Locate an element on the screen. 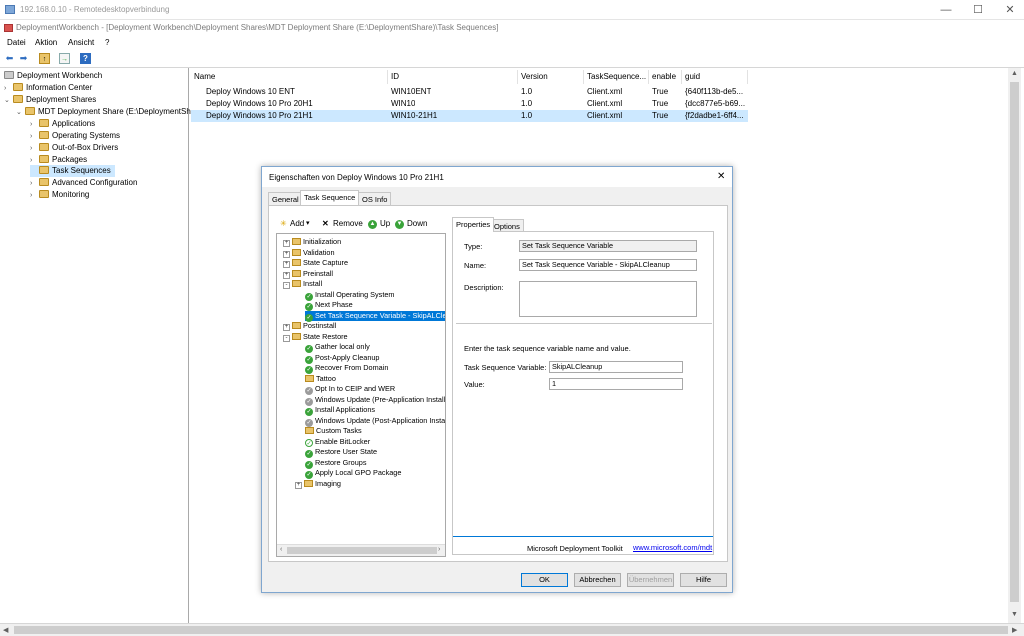 Image resolution: width=1024 pixels, height=636 pixels. column-header-name: Name is located at coordinates (289, 77).